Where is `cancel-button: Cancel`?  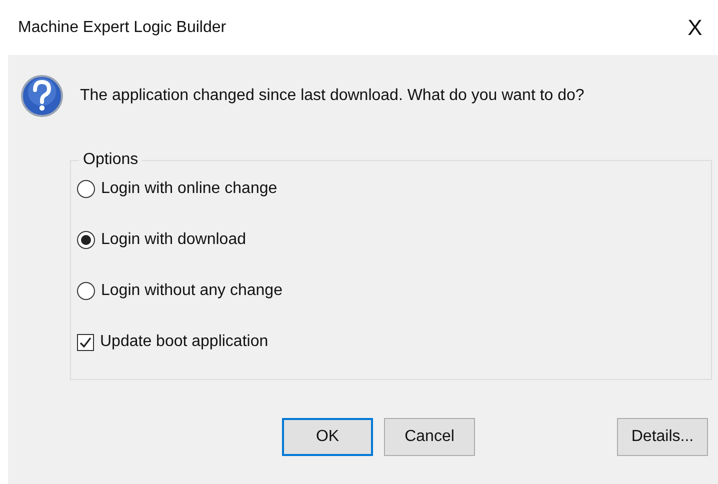
cancel-button: Cancel is located at coordinates (429, 437).